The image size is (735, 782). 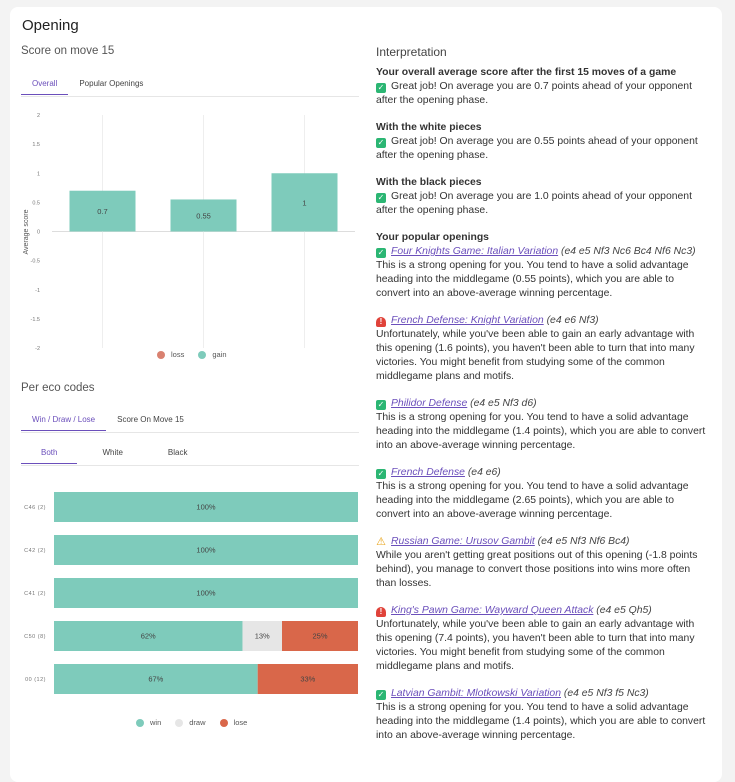 I want to click on win-swatch, so click(x=140, y=722).